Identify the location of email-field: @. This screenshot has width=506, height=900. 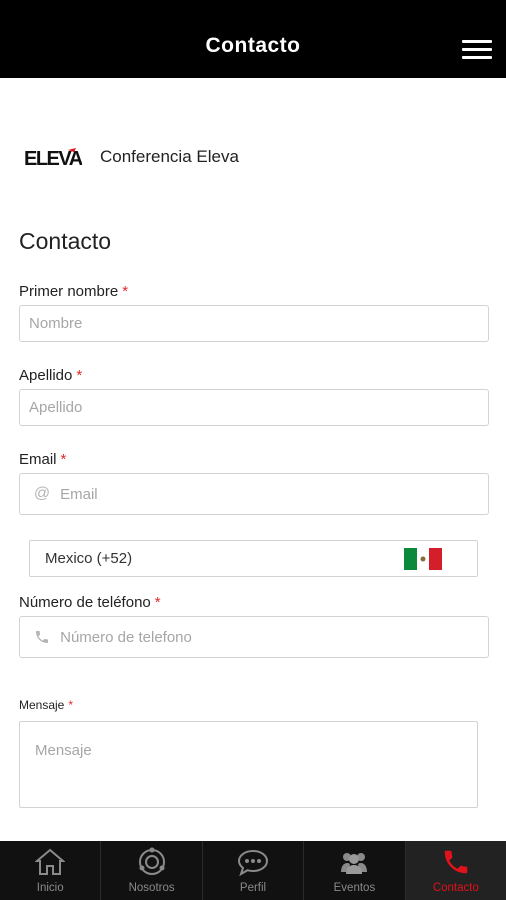
(254, 494).